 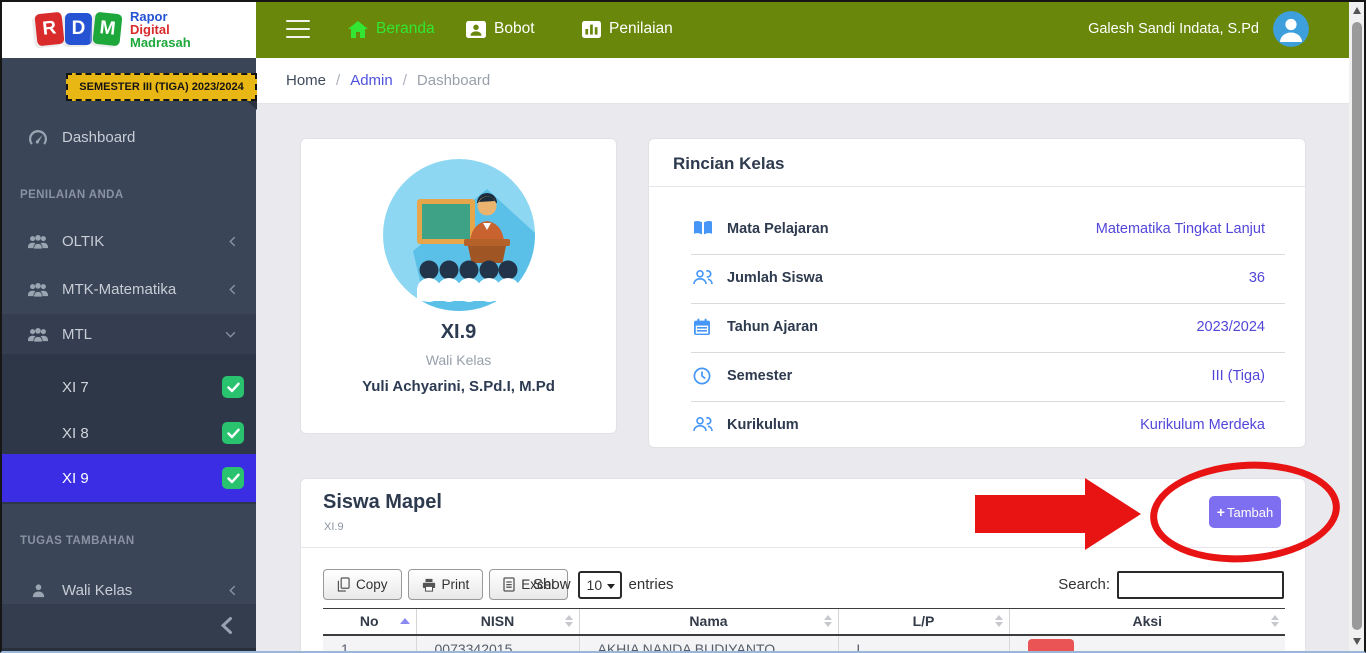 I want to click on print-button: Print, so click(x=445, y=584).